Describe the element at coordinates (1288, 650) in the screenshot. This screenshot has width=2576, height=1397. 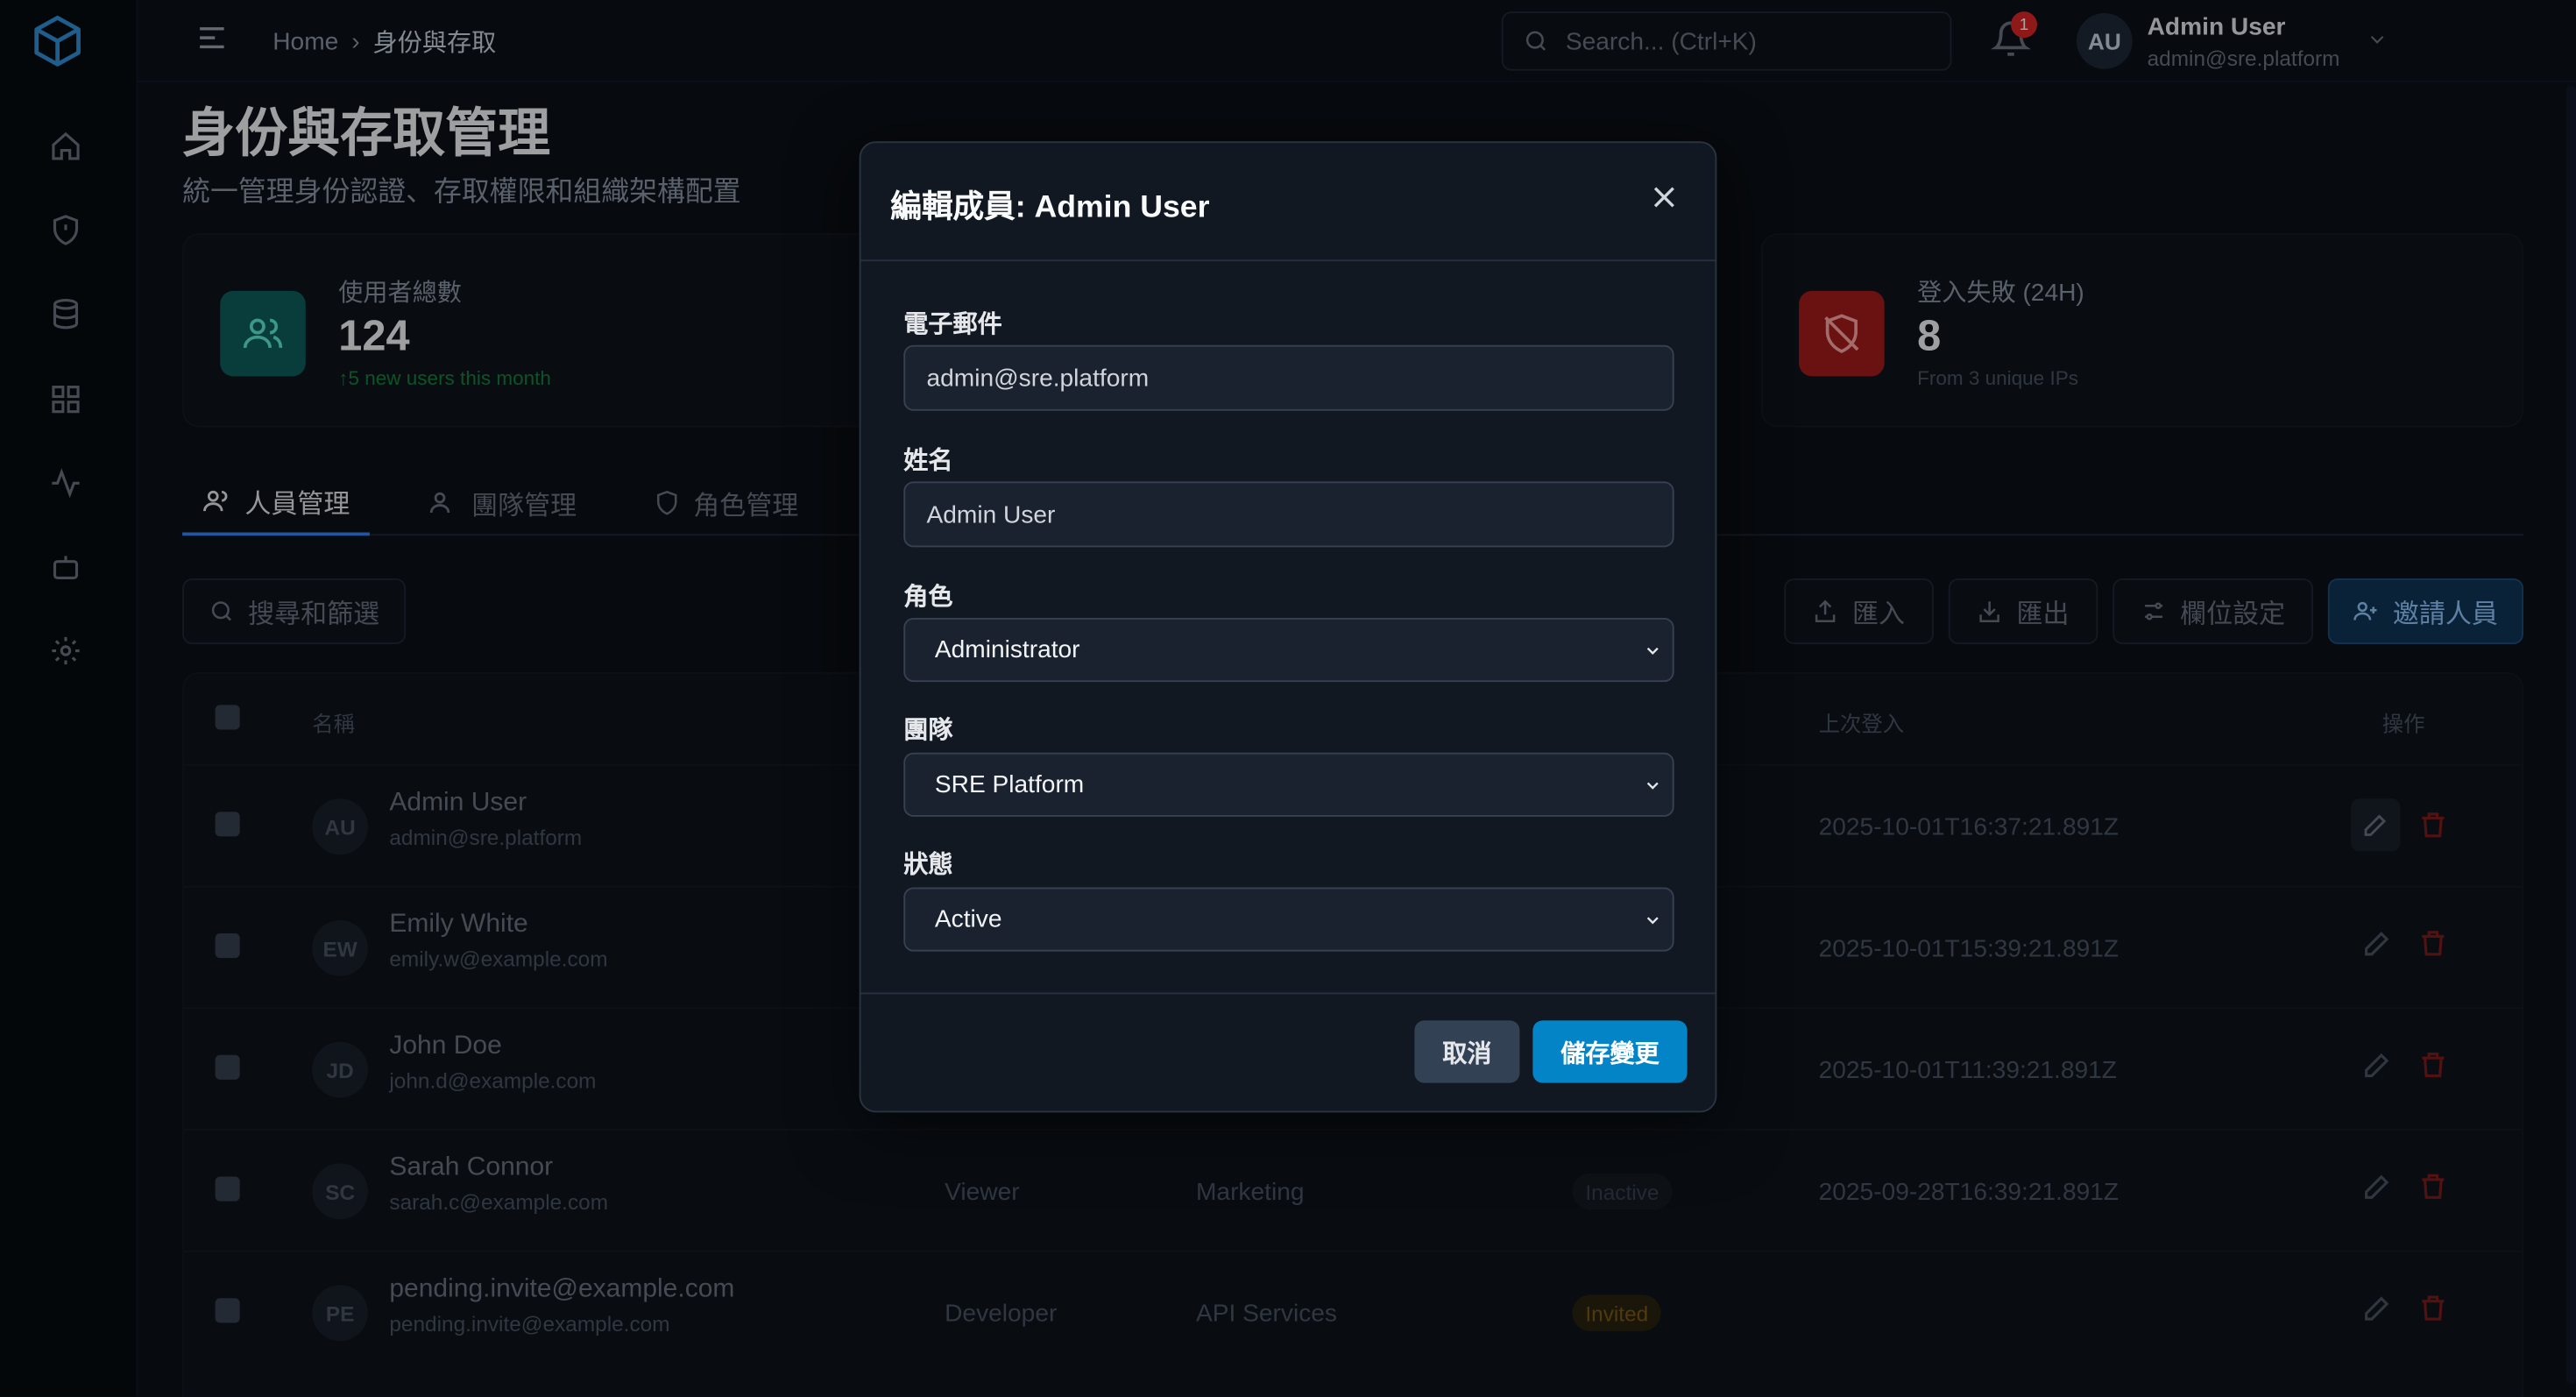
I see `role-select: Administrator` at that location.